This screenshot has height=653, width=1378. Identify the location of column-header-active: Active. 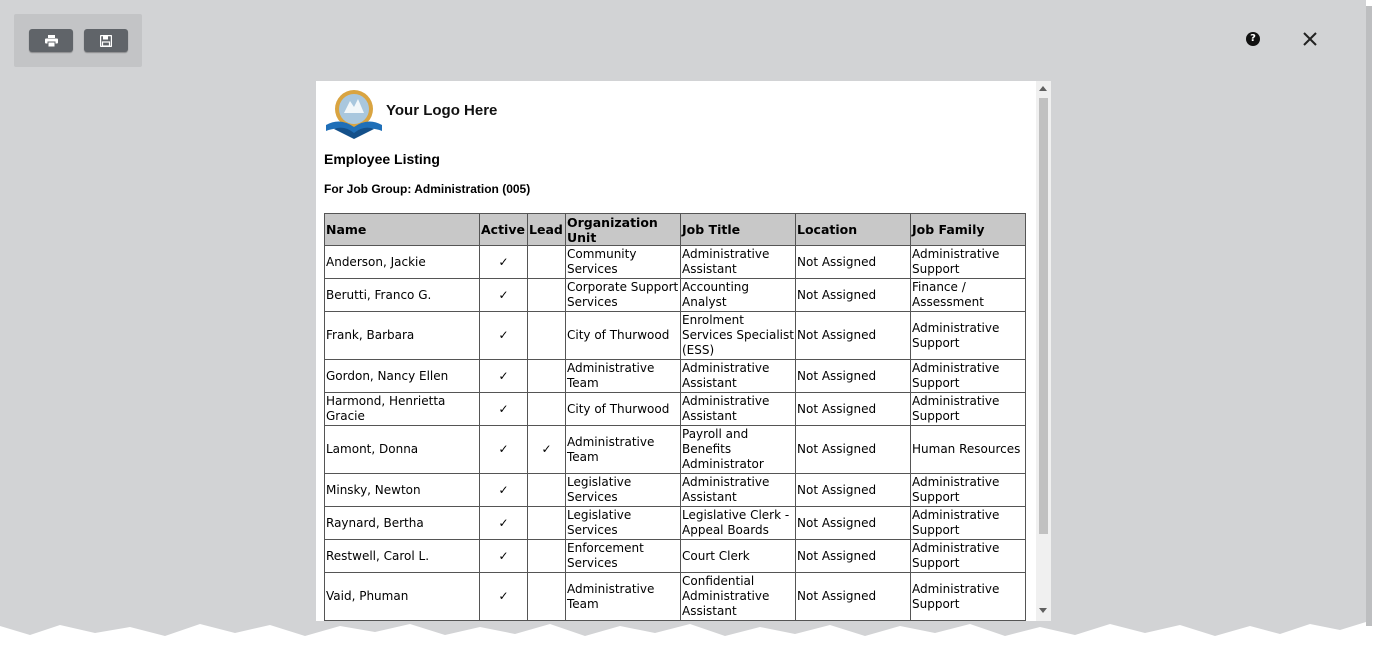
(503, 229).